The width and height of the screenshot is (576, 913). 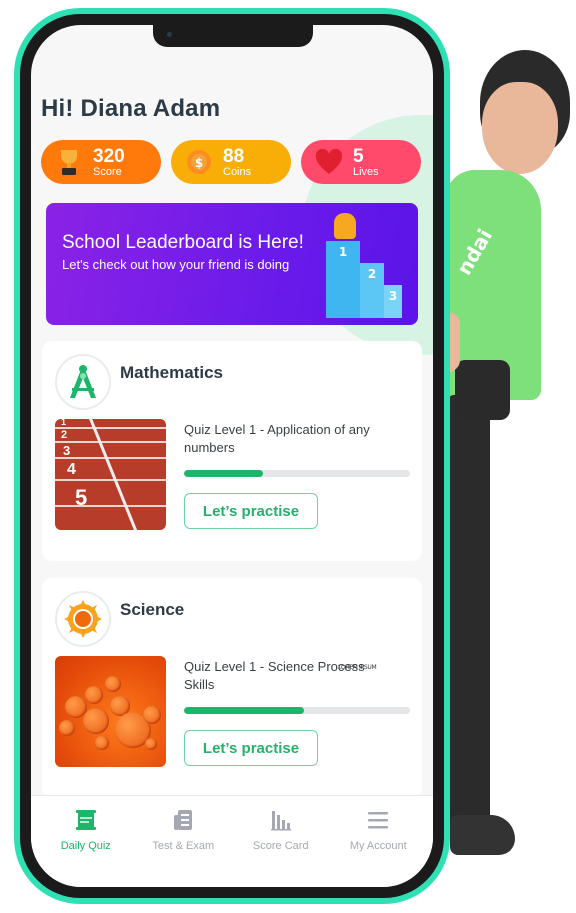 I want to click on lives-pill: 5 Lives, so click(x=361, y=162).